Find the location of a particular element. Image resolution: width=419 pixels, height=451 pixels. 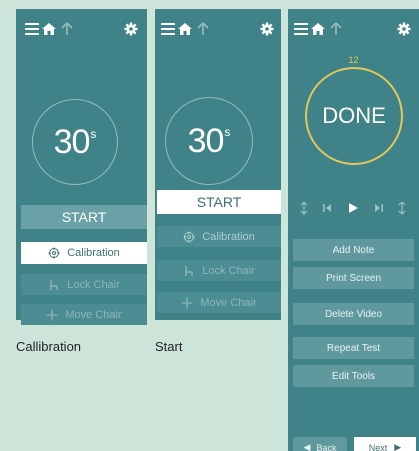

step-back-icon is located at coordinates (327, 208).